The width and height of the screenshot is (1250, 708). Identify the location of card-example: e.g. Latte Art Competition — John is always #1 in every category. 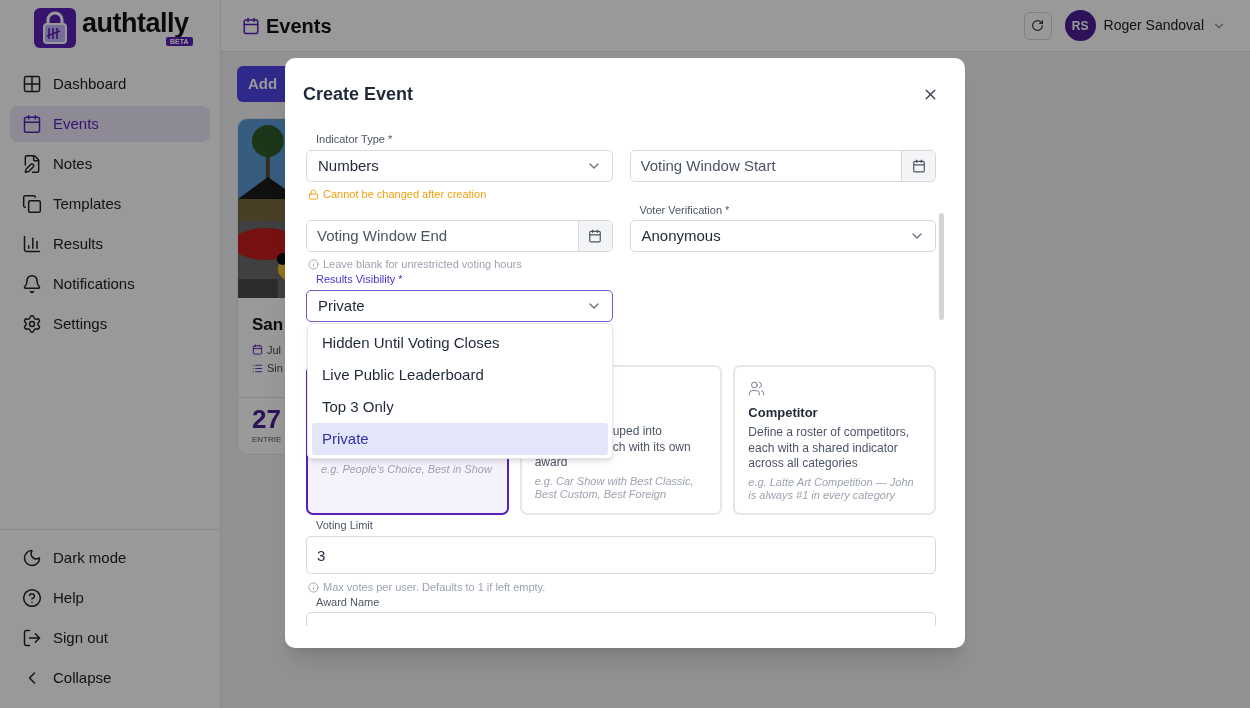
(831, 488).